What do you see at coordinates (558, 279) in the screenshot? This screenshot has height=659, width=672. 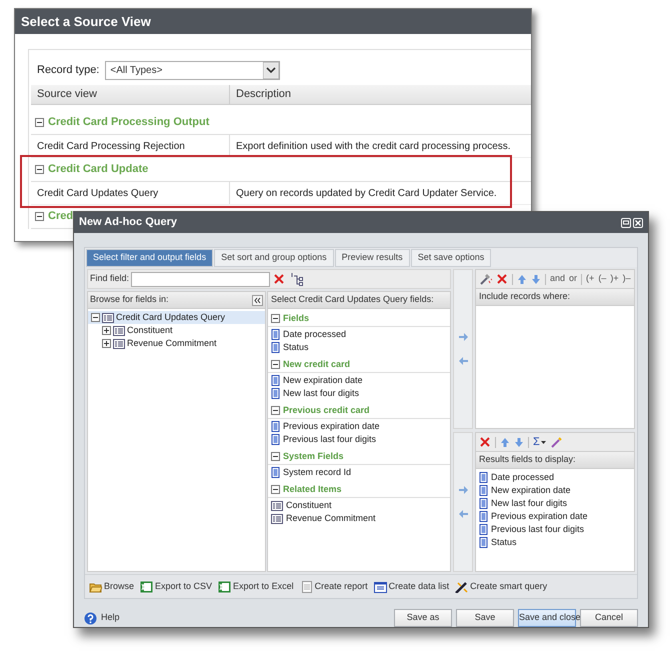 I see `operator-button: and` at bounding box center [558, 279].